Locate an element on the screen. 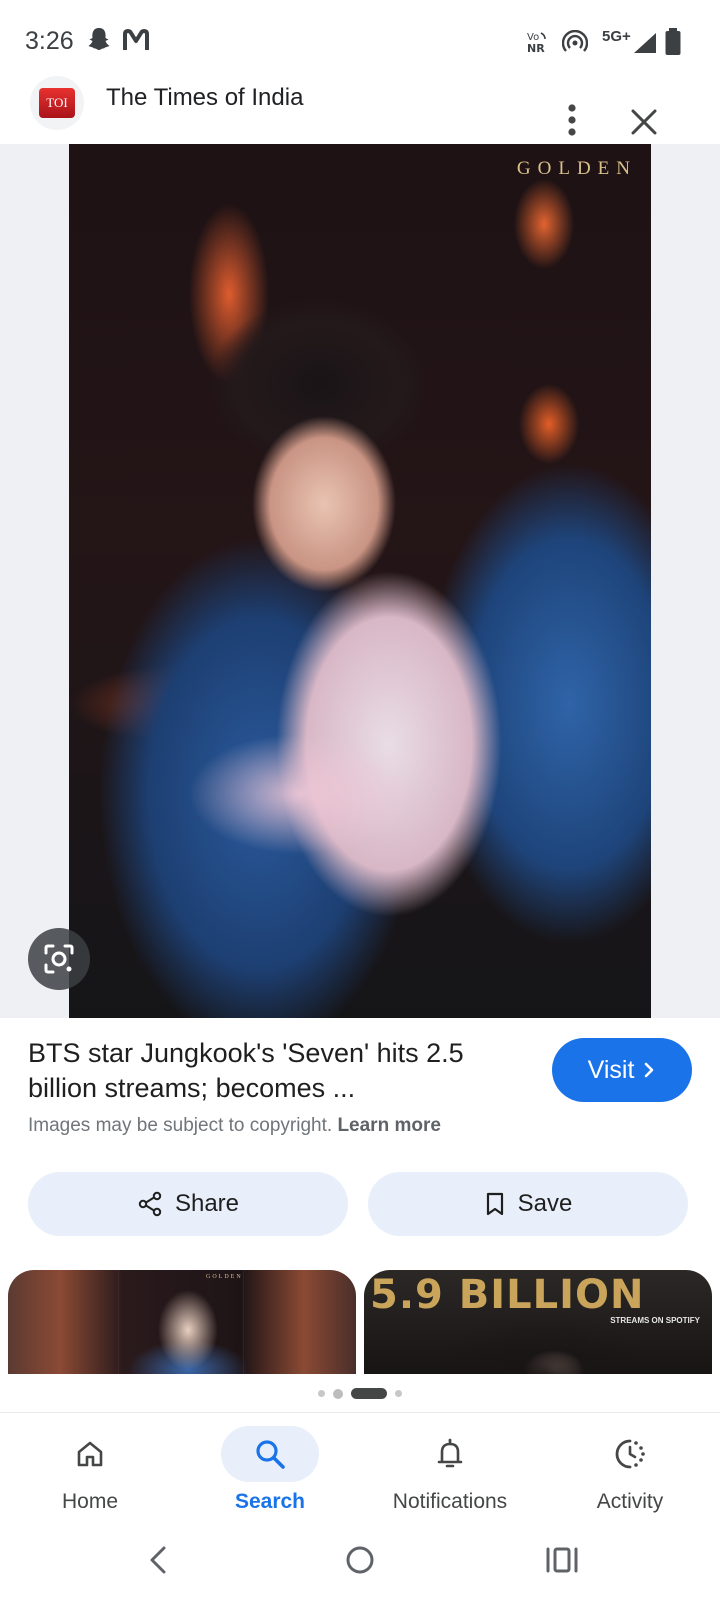  nav-search: Search is located at coordinates (270, 1470).